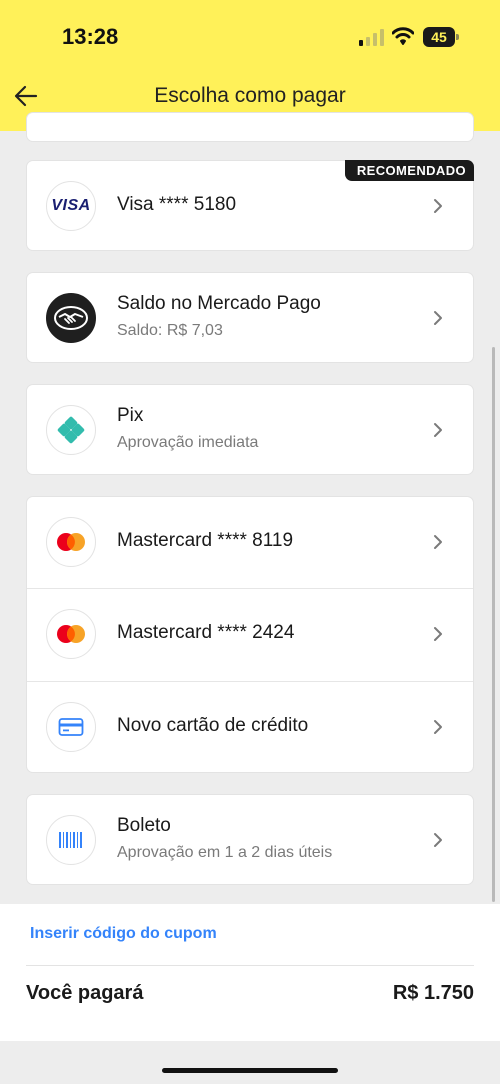 Image resolution: width=500 pixels, height=1084 pixels. Describe the element at coordinates (206, 632) in the screenshot. I see `payment-option-title: Mastercard **** 2424` at that location.